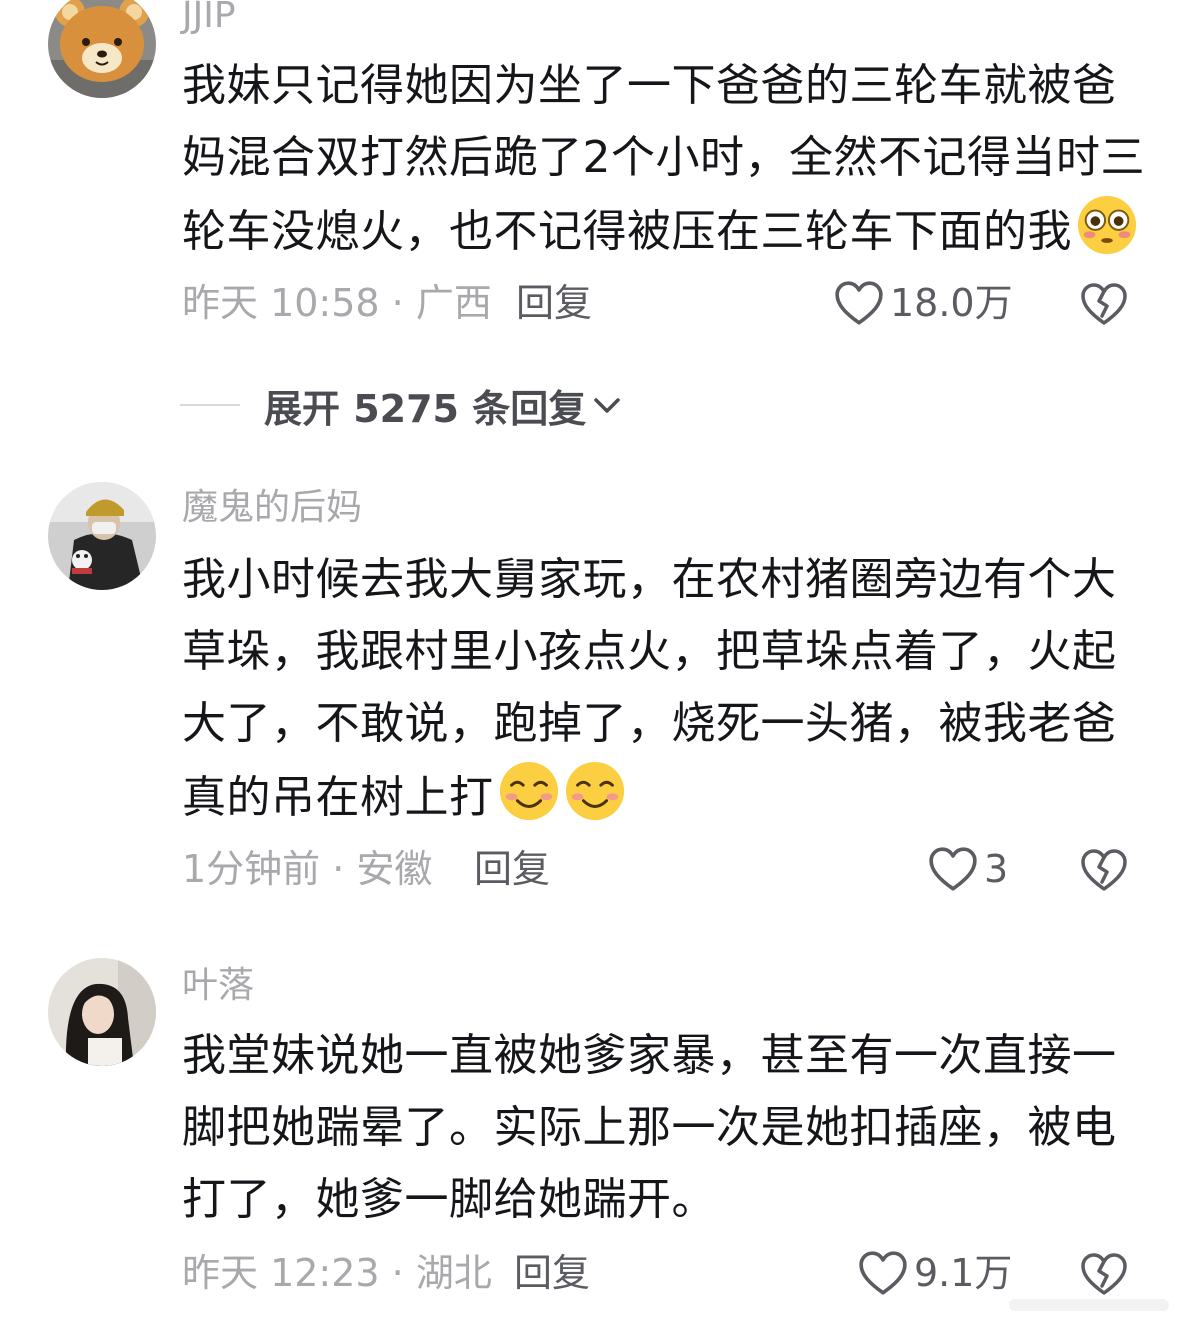 The width and height of the screenshot is (1179, 1331). I want to click on expand-replies-button: 展开 5275 条回复, so click(402, 405).